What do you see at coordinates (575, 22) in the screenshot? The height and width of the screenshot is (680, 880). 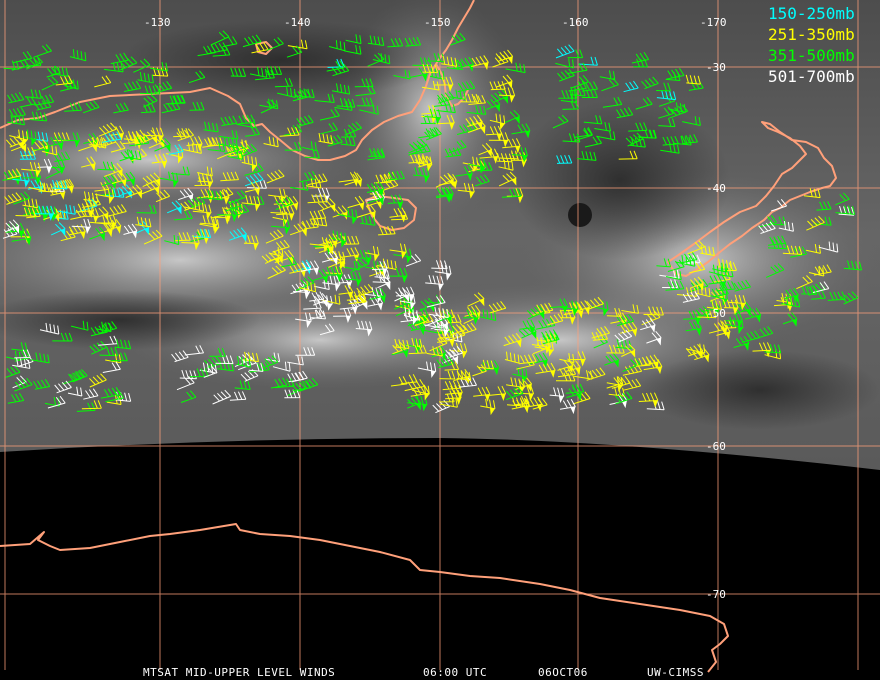 I see `longitude-label: -160` at bounding box center [575, 22].